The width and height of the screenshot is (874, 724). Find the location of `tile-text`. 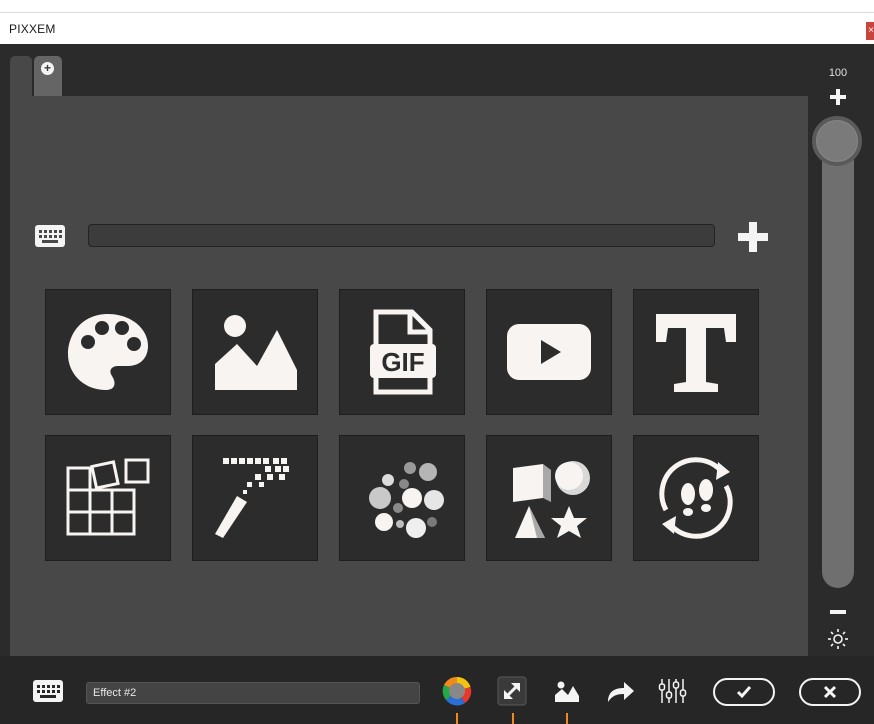

tile-text is located at coordinates (696, 352).